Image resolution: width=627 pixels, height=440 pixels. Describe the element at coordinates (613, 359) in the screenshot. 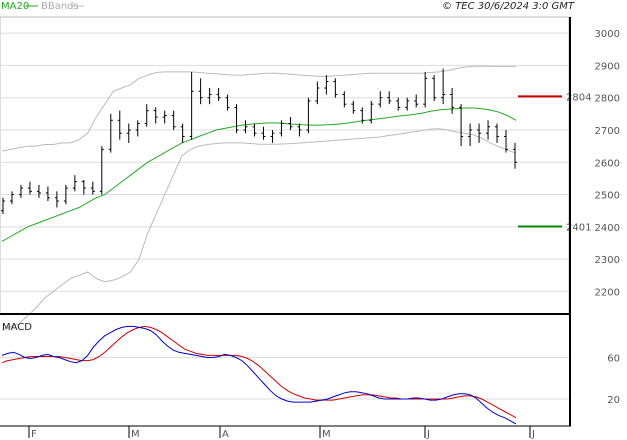

I see `macd-y-tick-label-60: 60` at that location.